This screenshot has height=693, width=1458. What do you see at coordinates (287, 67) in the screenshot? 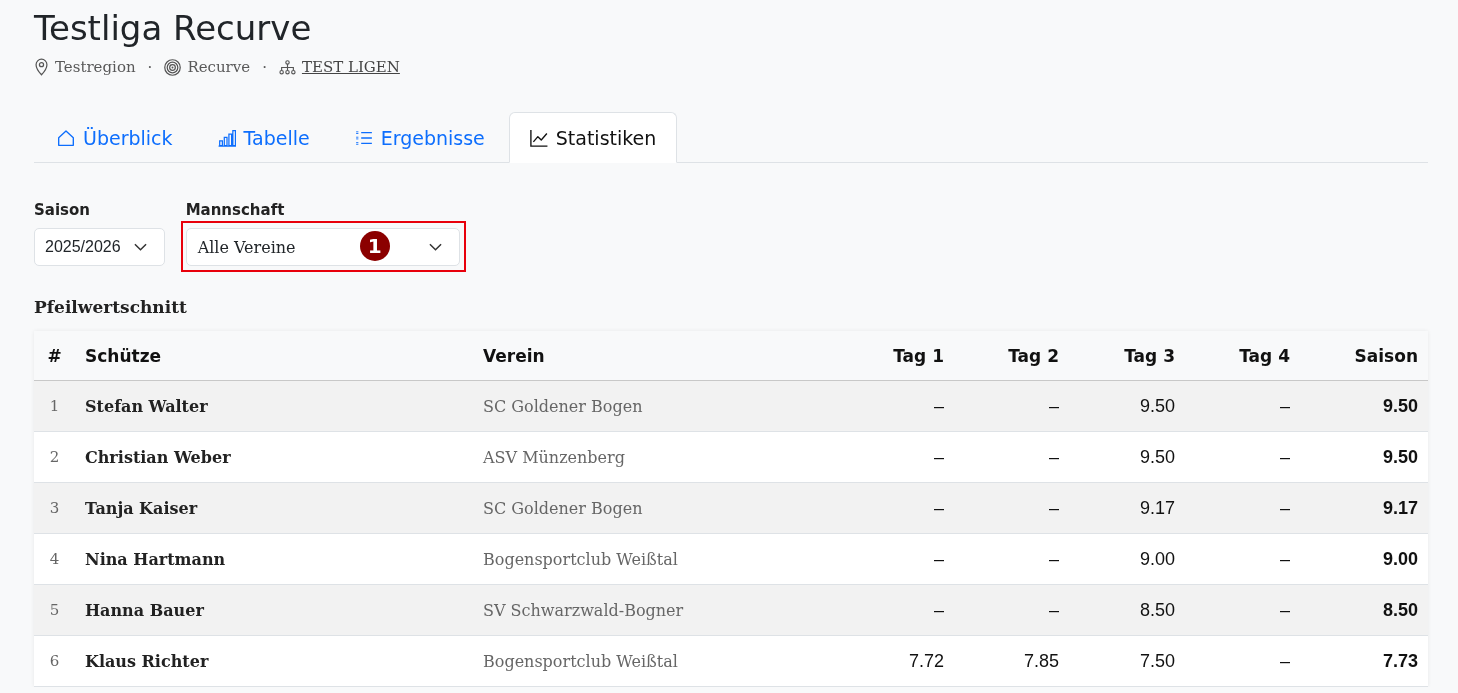
I see `hierarchy-icon` at bounding box center [287, 67].